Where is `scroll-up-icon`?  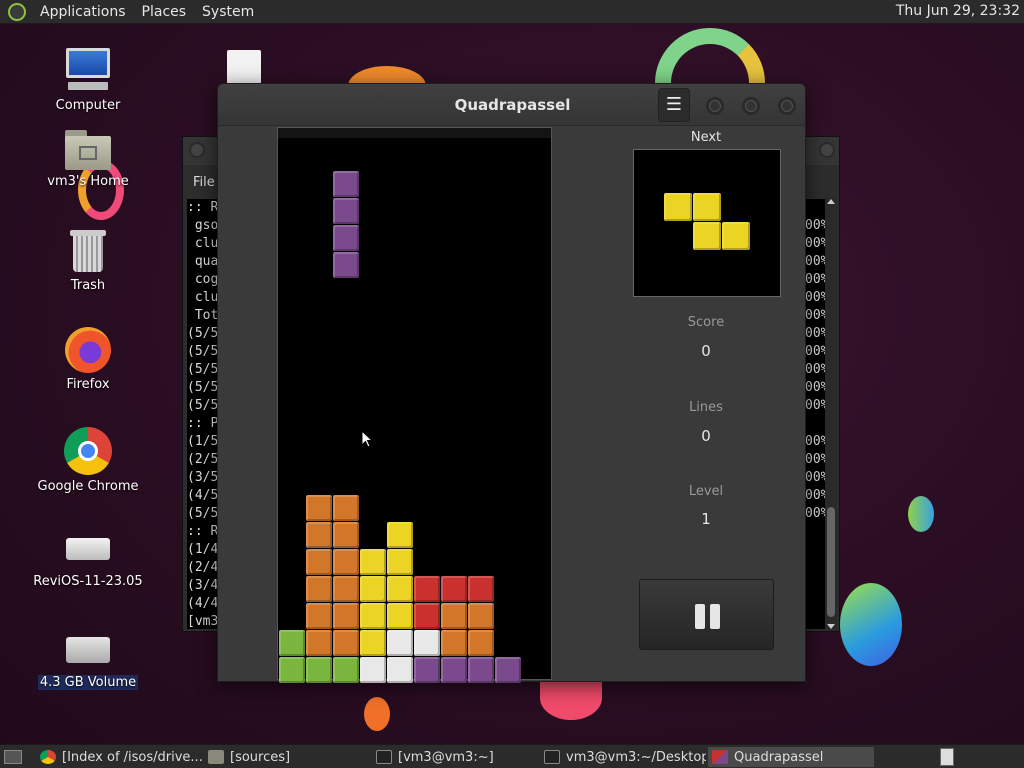
scroll-up-icon is located at coordinates (831, 201).